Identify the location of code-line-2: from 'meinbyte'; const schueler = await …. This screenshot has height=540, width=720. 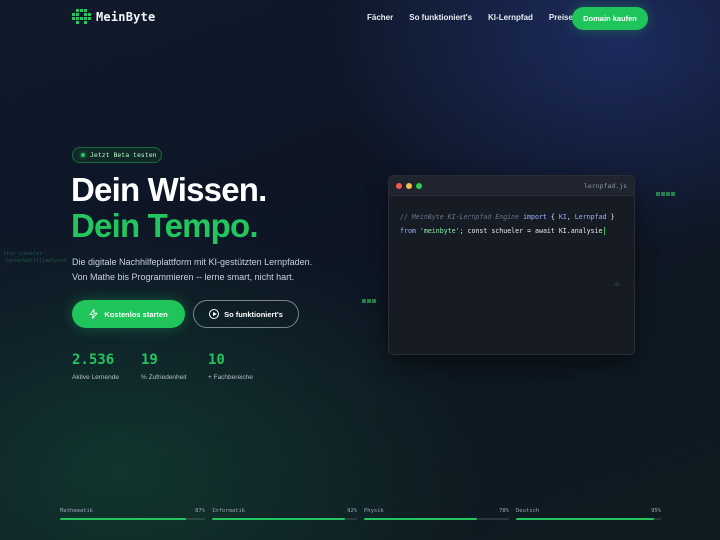
(511, 231).